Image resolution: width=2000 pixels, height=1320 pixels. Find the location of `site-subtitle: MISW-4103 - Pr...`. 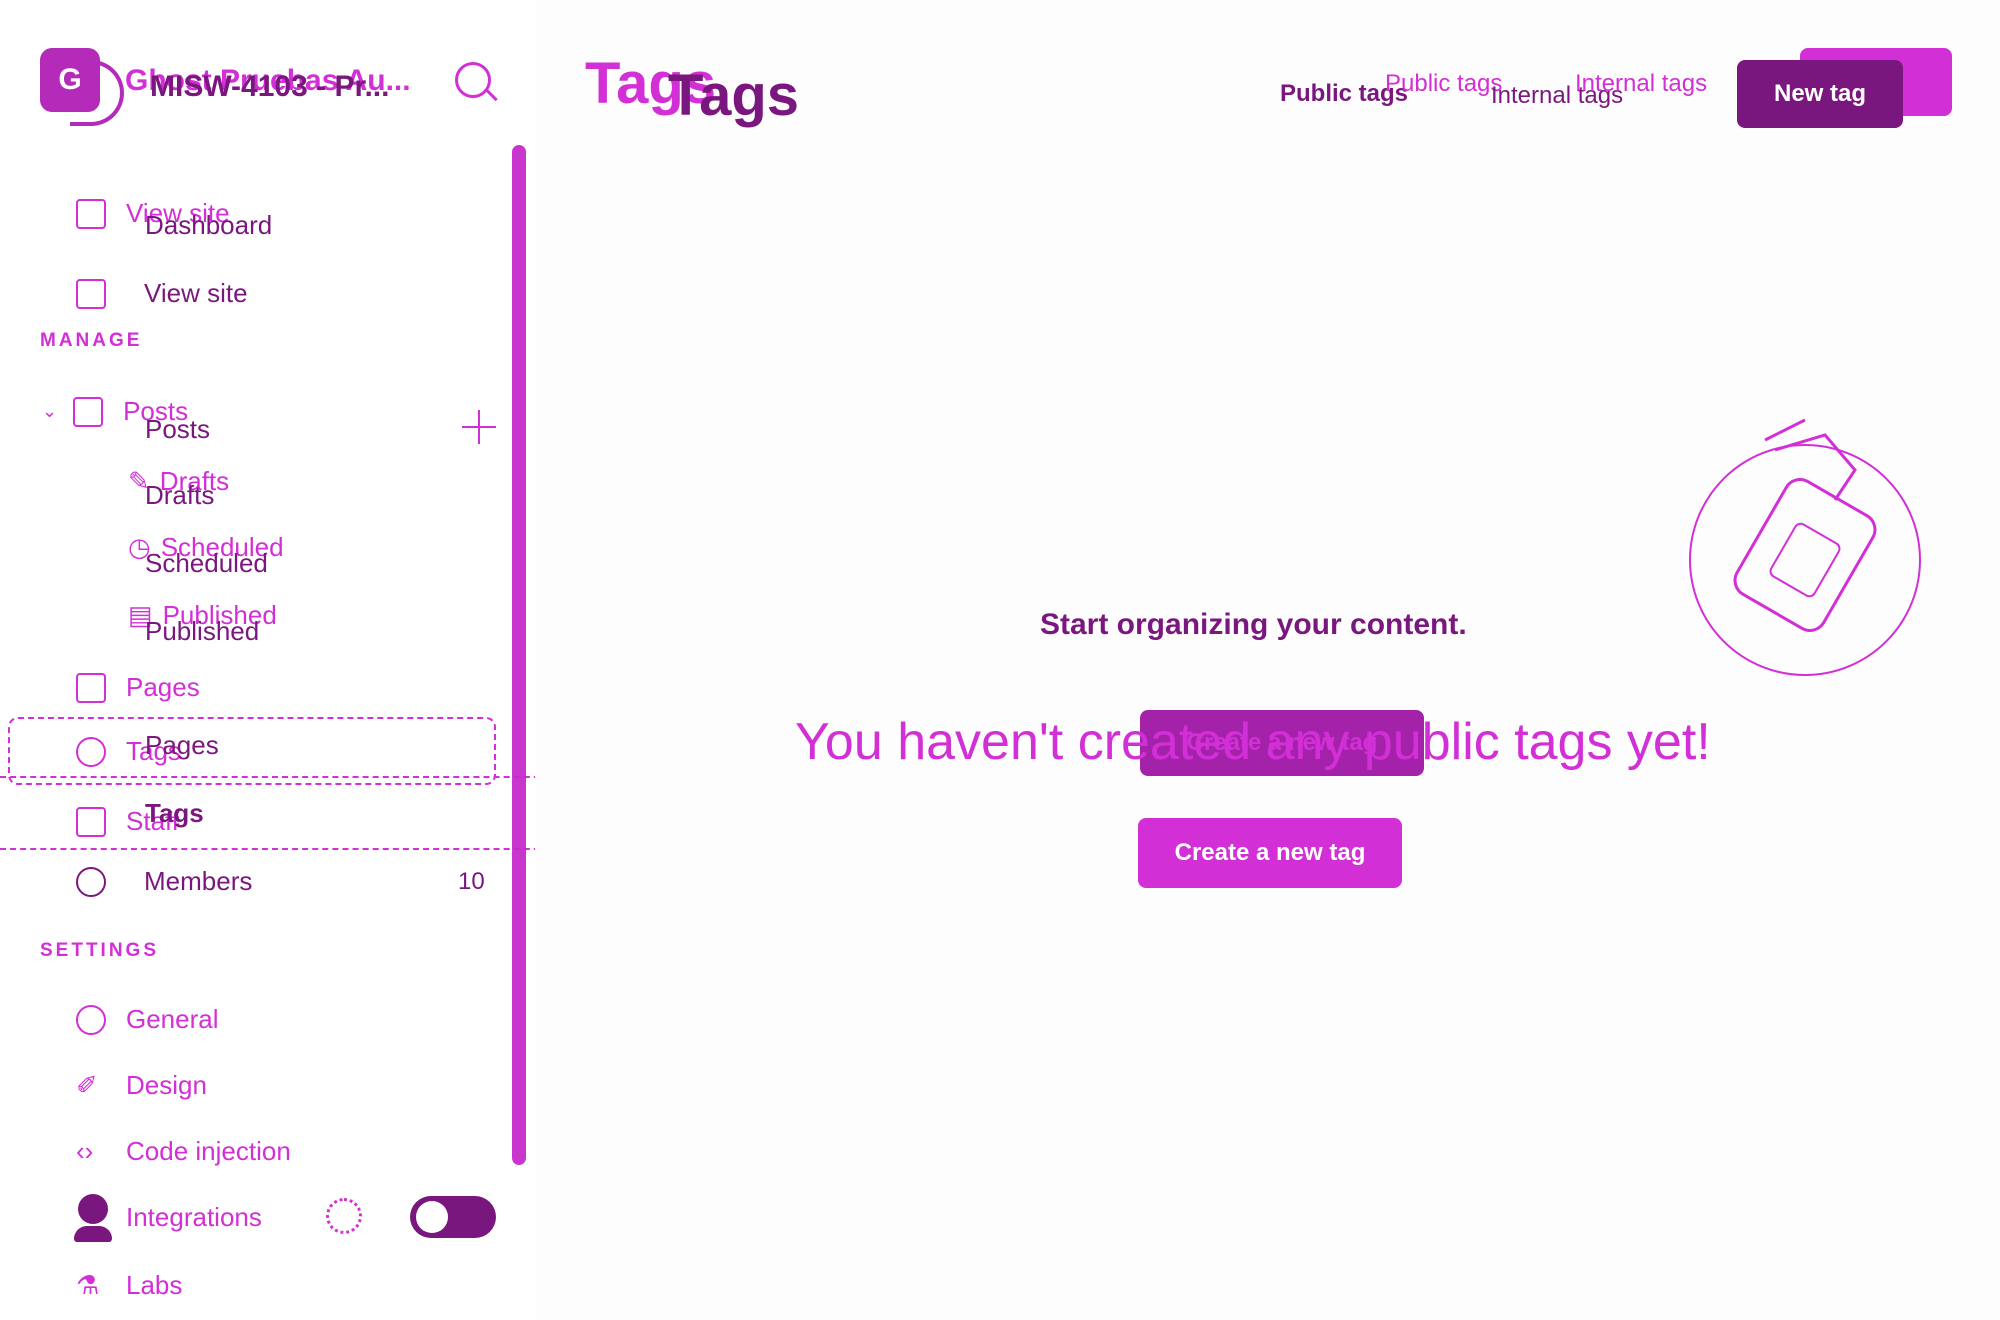

site-subtitle: MISW-4103 - Pr... is located at coordinates (270, 86).